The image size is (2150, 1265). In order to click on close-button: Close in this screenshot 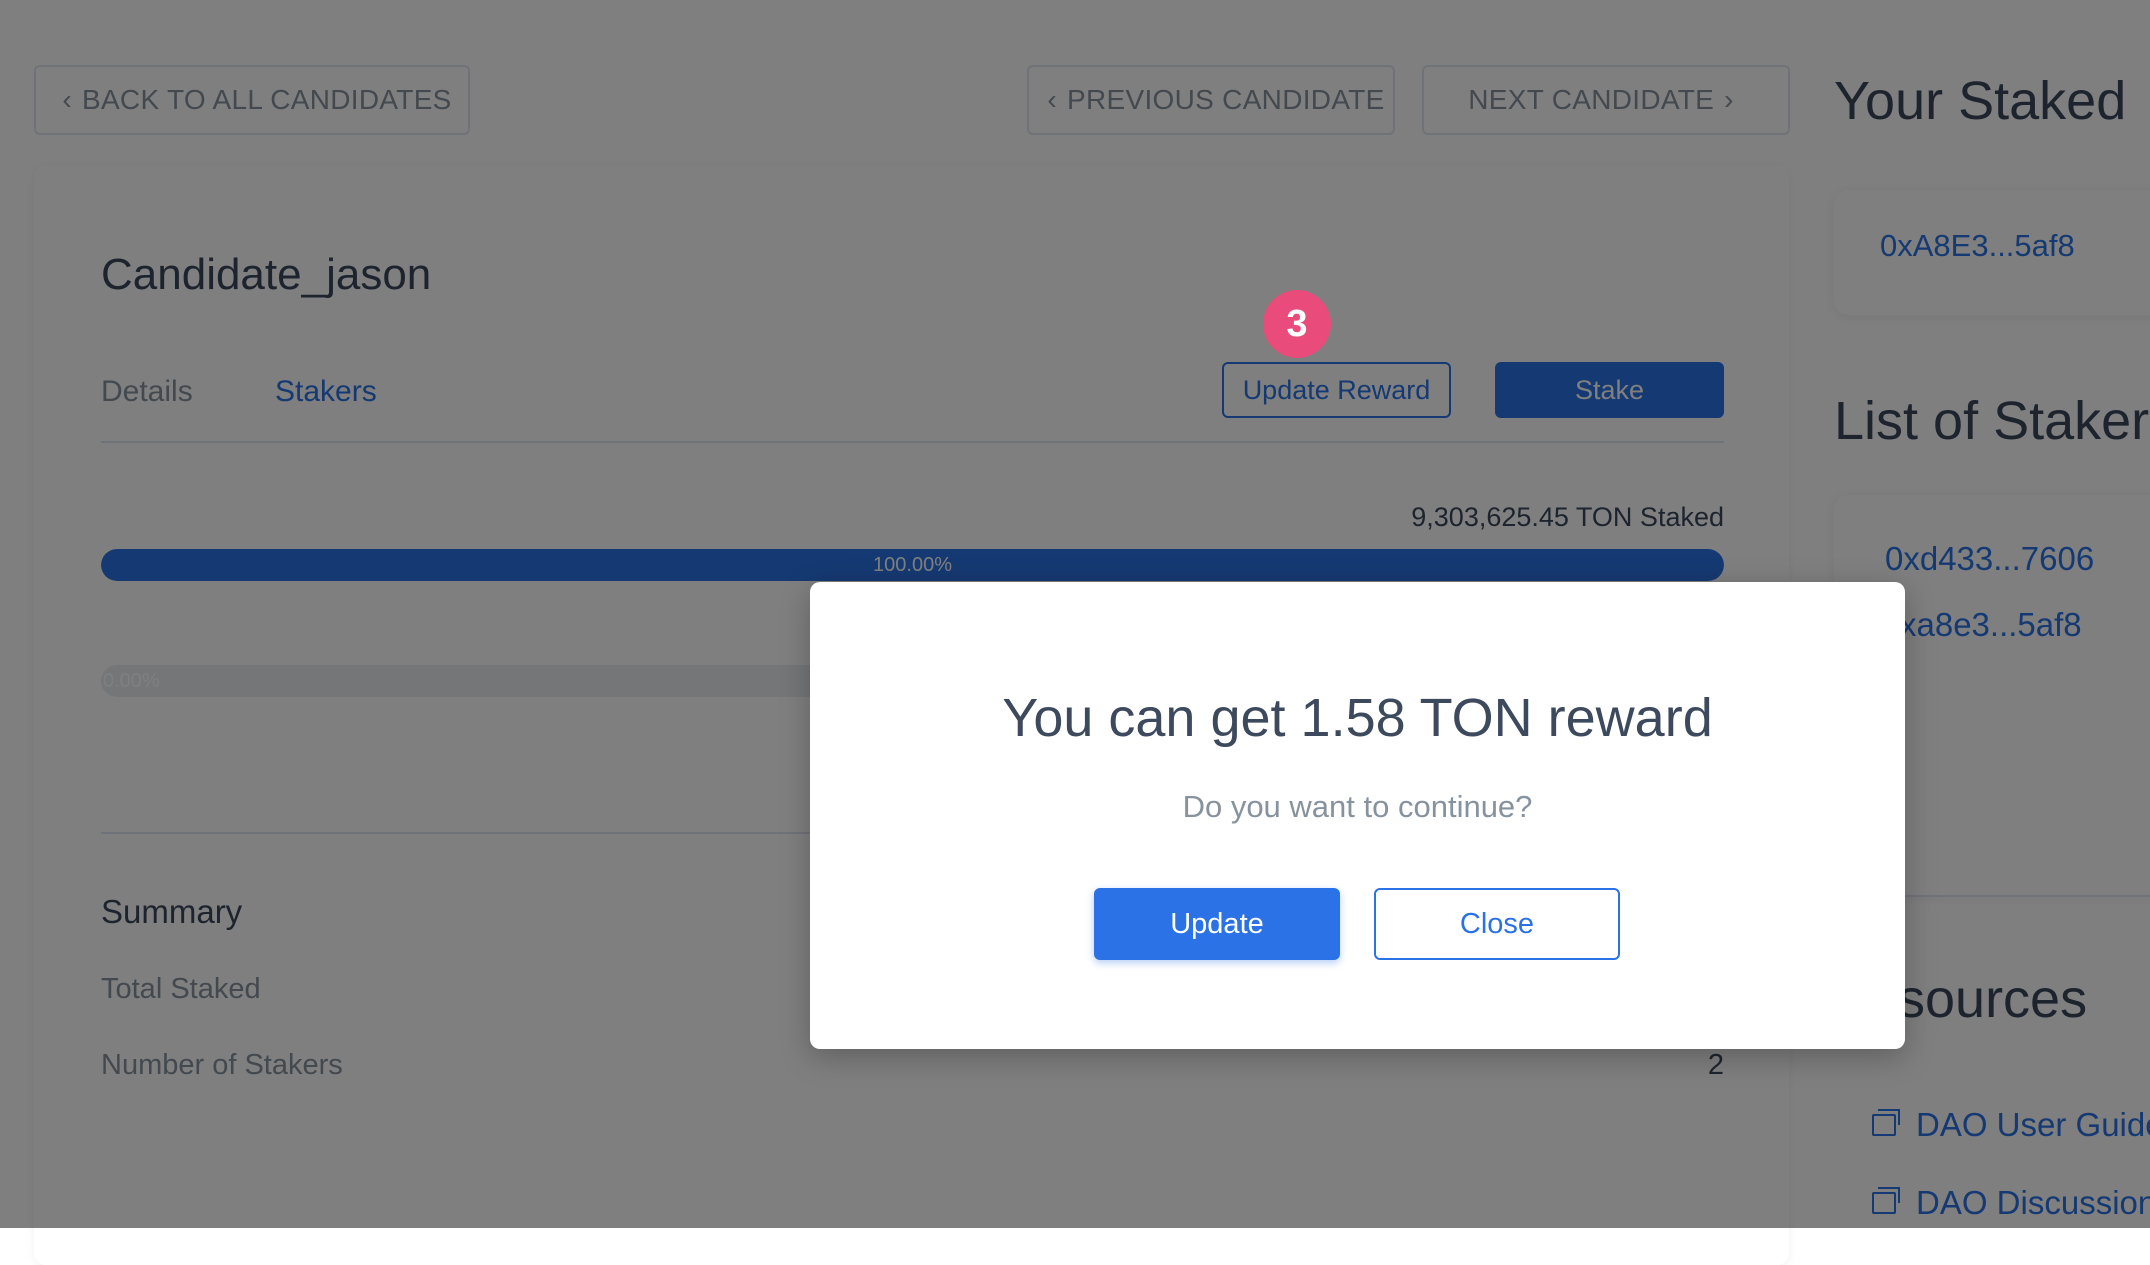, I will do `click(1497, 924)`.